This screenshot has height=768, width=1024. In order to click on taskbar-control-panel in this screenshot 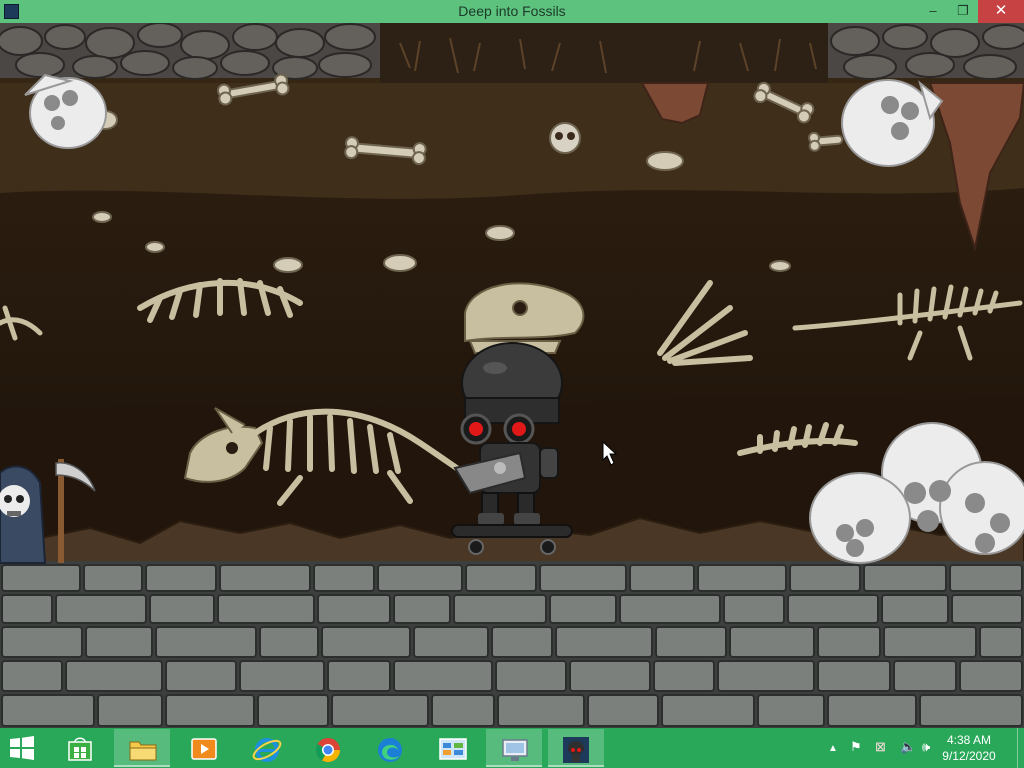, I will do `click(452, 748)`.